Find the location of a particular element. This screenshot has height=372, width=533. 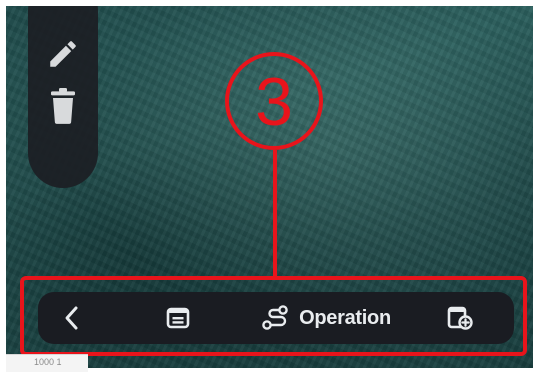

back-button is located at coordinates (72, 318).